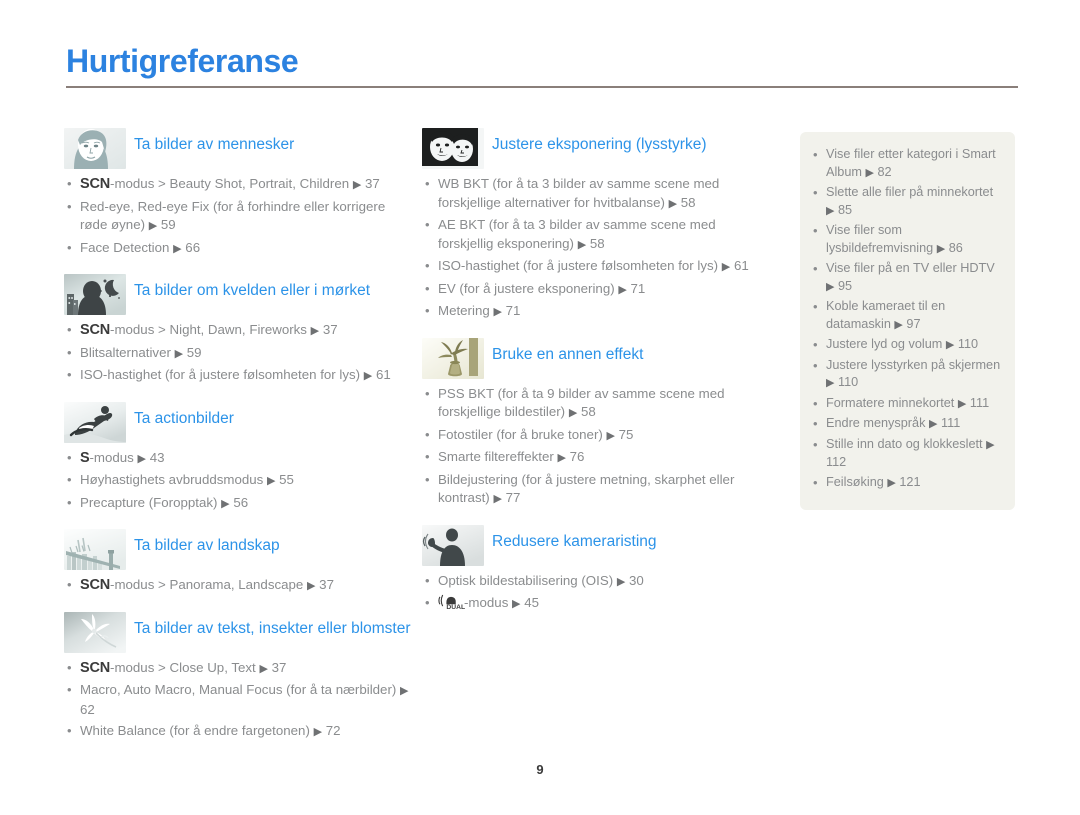 The height and width of the screenshot is (815, 1080). I want to click on bullet-item: Formatere minnekortet ▶ 111, so click(905, 404).